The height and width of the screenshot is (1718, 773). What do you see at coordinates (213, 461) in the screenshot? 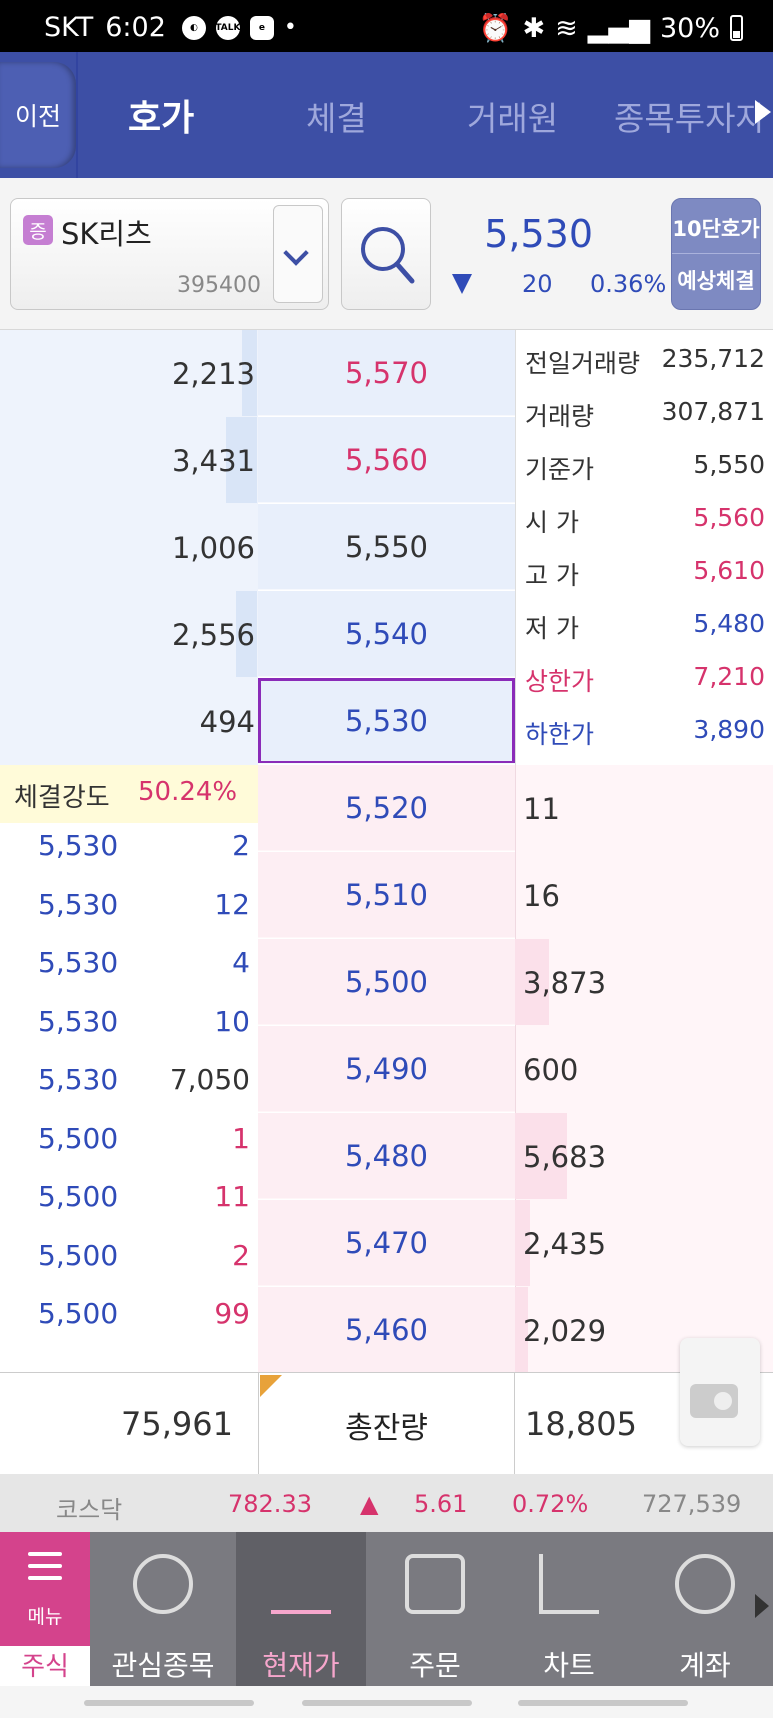
I see `ask-quantity: 3,431` at bounding box center [213, 461].